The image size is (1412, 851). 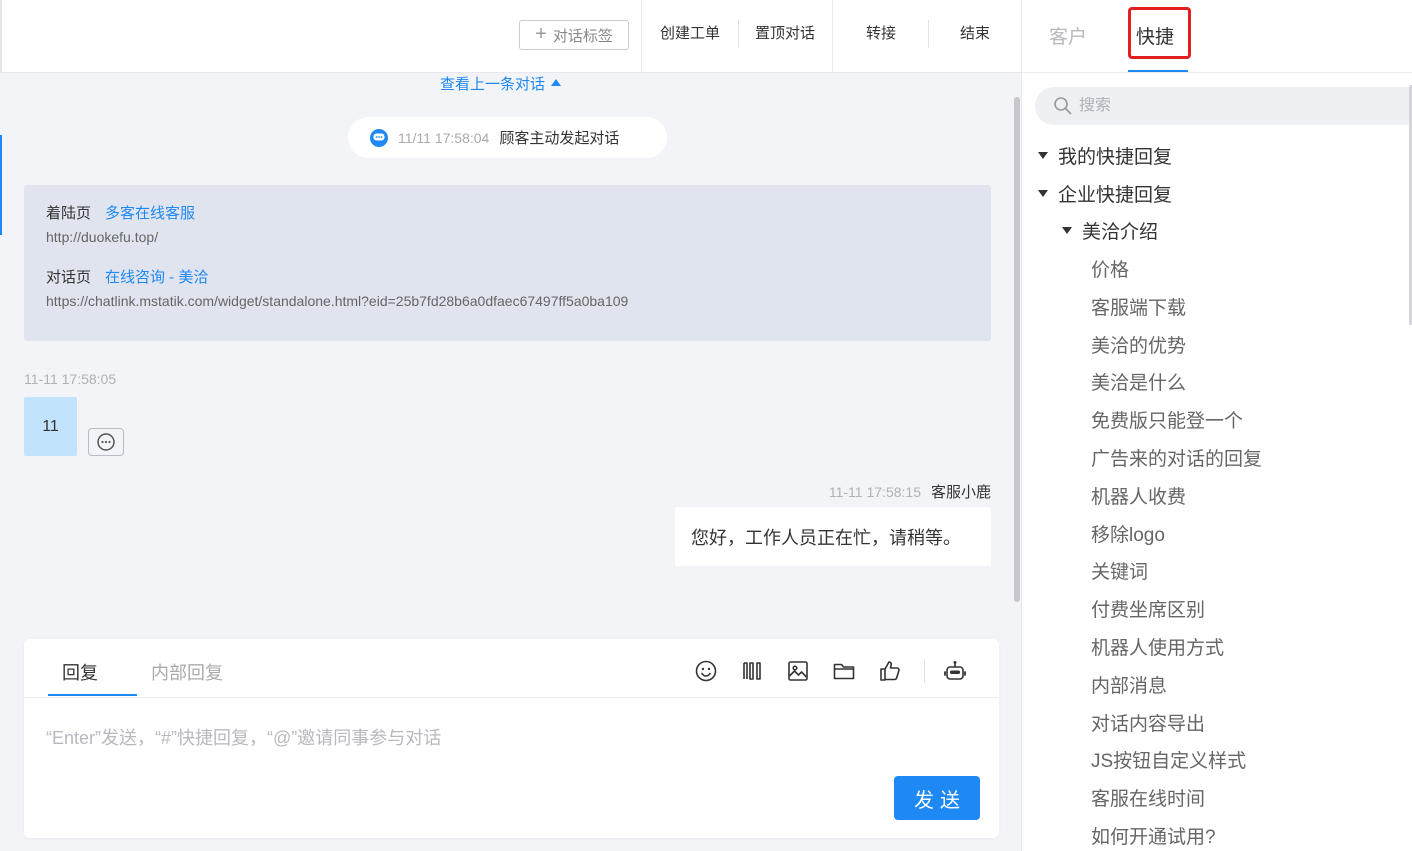 I want to click on agent-message-bubble: 您好，工作人员正在忙，请稍等。, so click(x=833, y=536).